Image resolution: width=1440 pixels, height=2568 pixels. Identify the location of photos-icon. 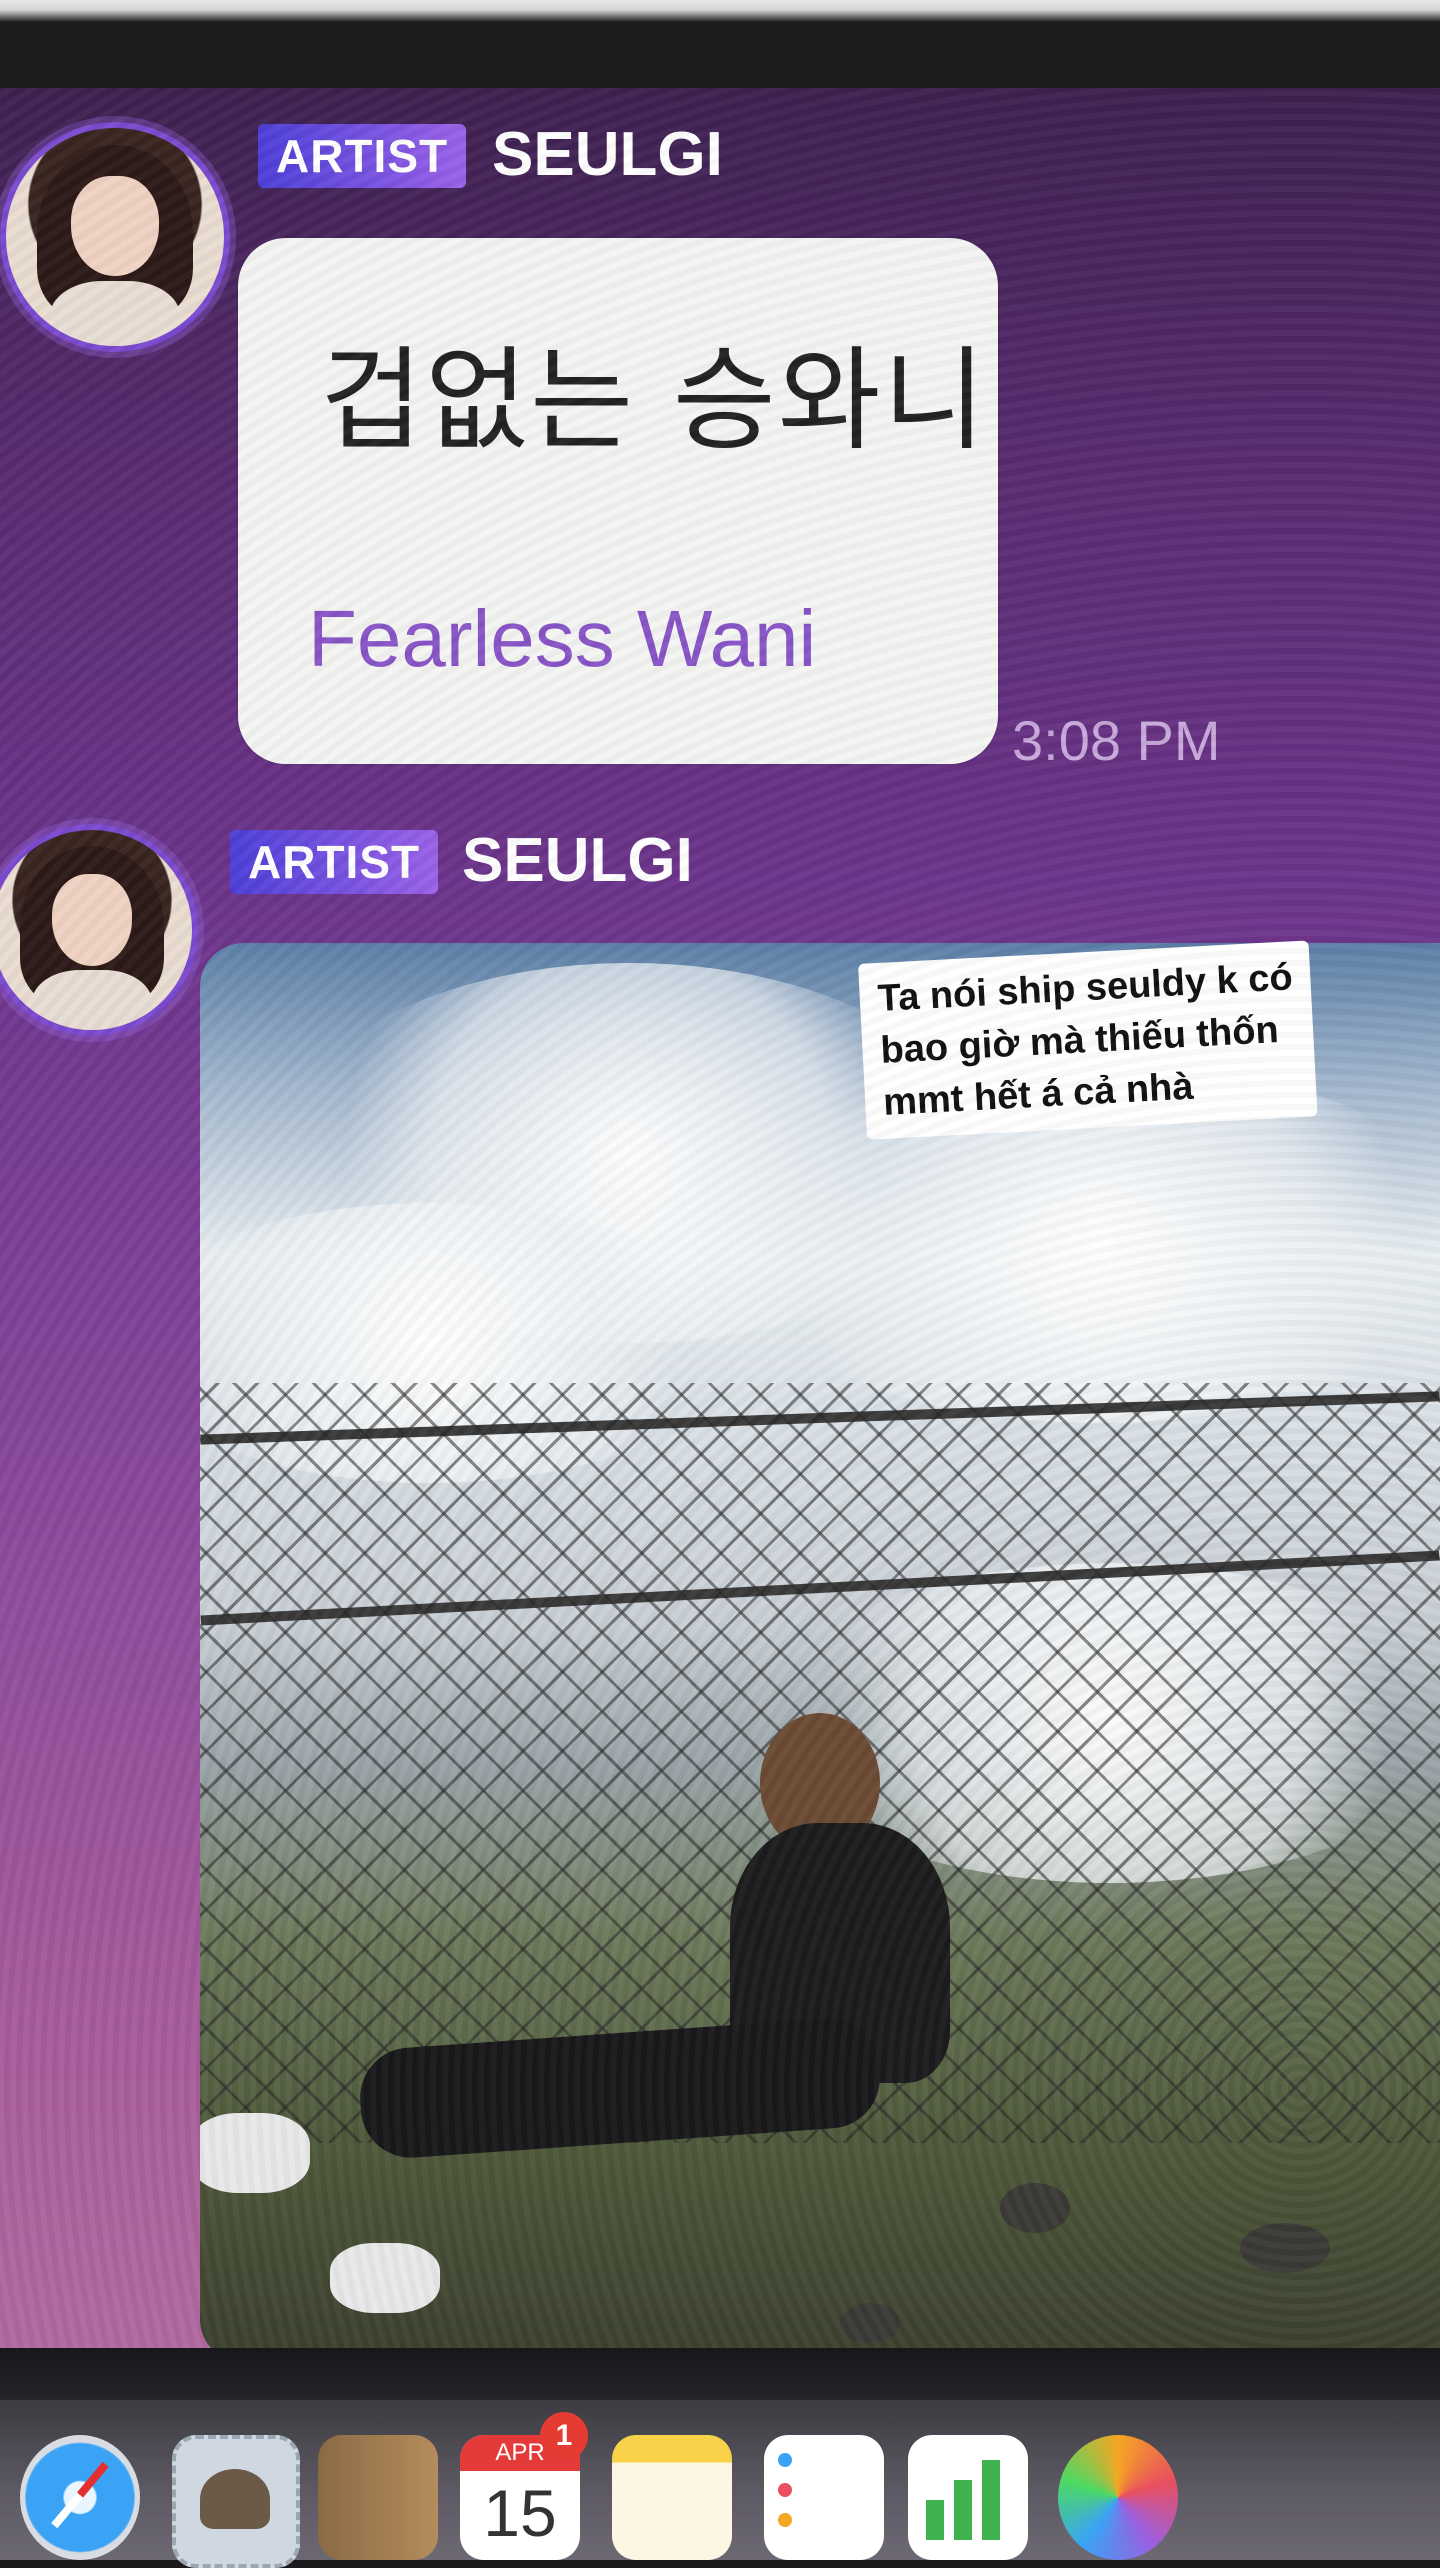
(1118, 2497).